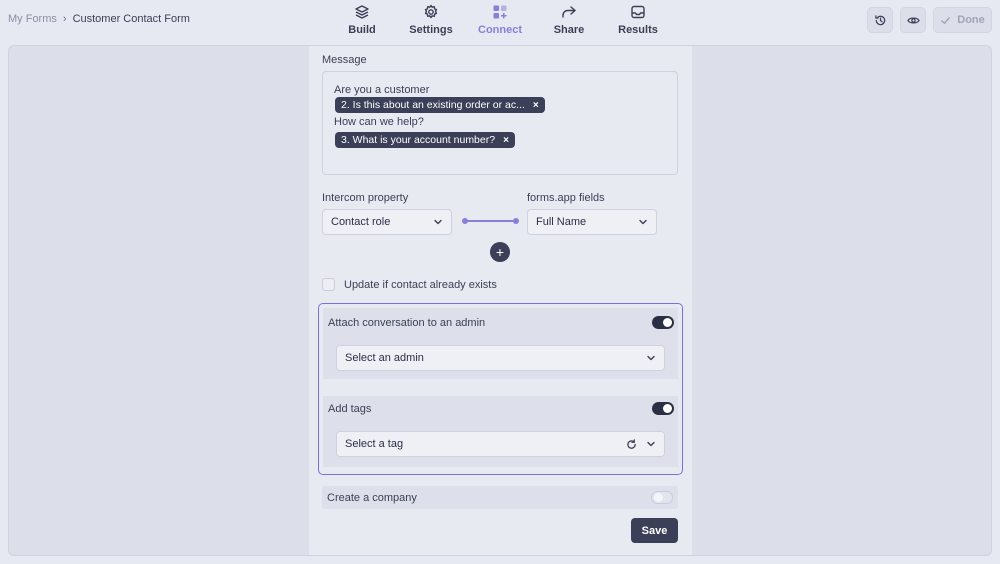 The height and width of the screenshot is (564, 1000). I want to click on message-line-customer: Are you a customer, so click(382, 90).